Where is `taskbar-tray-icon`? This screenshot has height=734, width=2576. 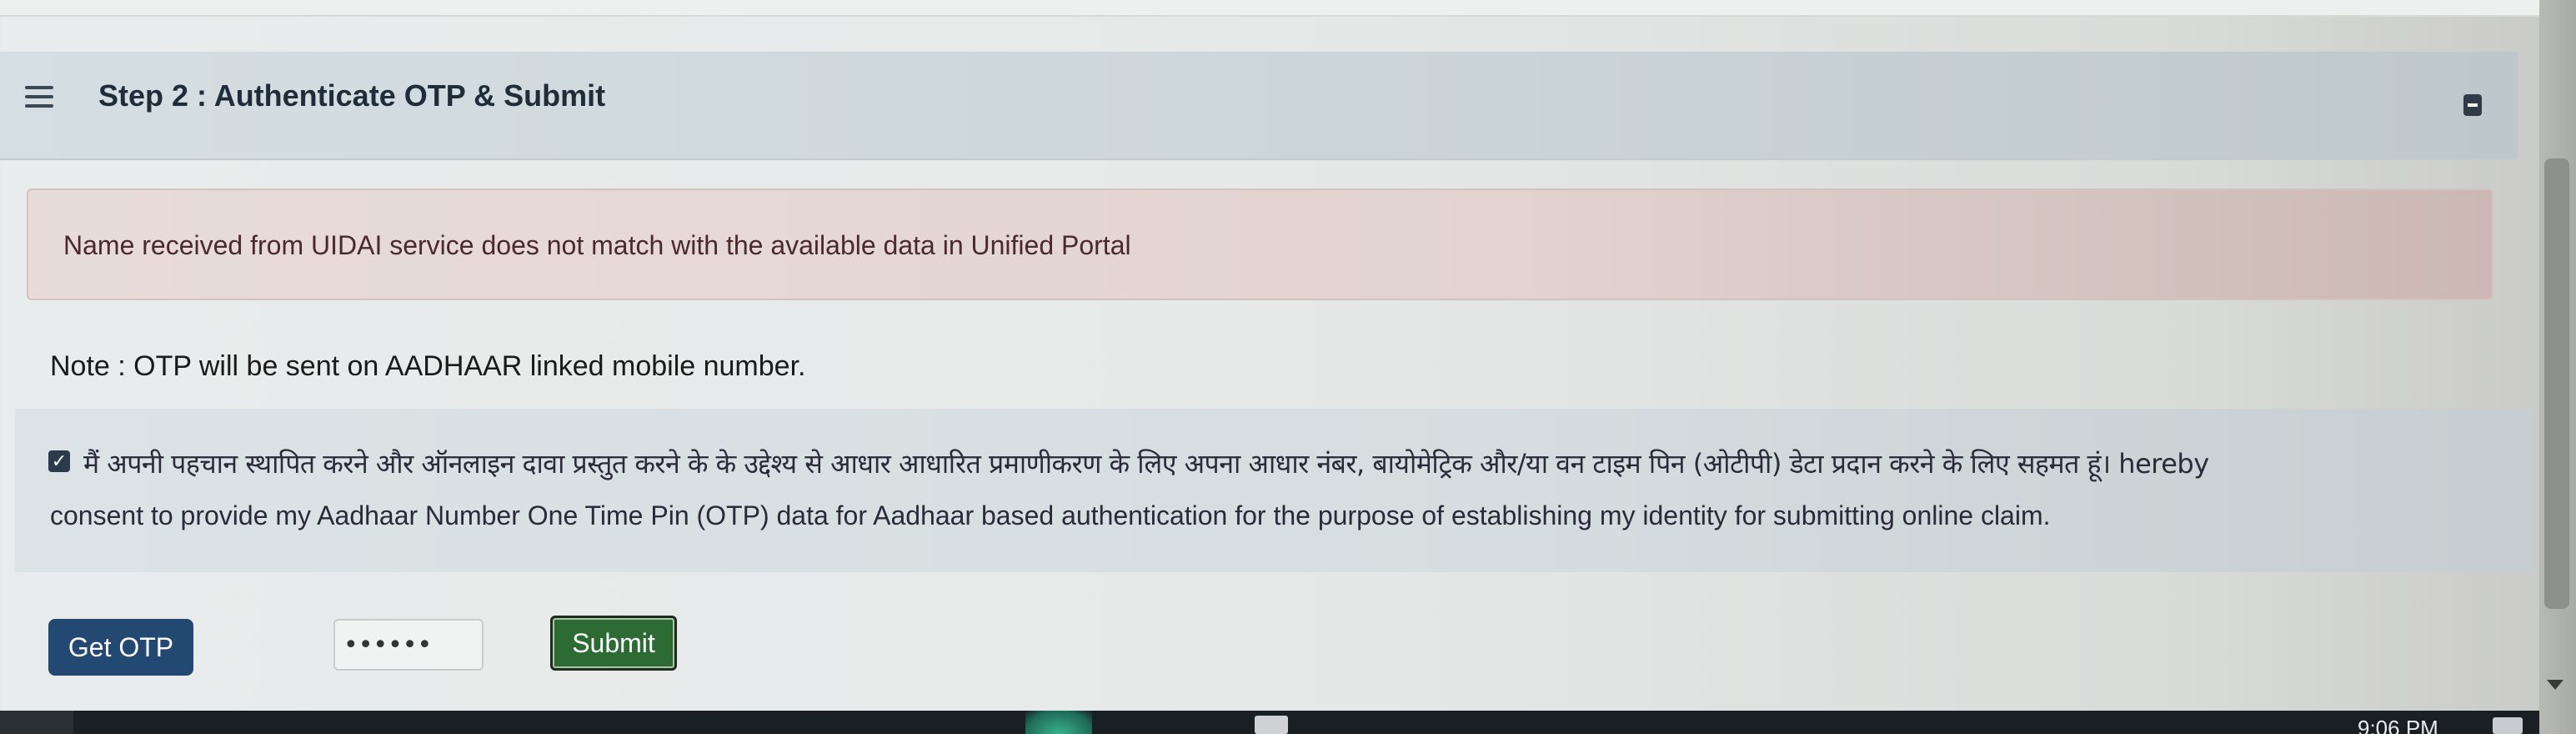
taskbar-tray-icon is located at coordinates (2508, 725).